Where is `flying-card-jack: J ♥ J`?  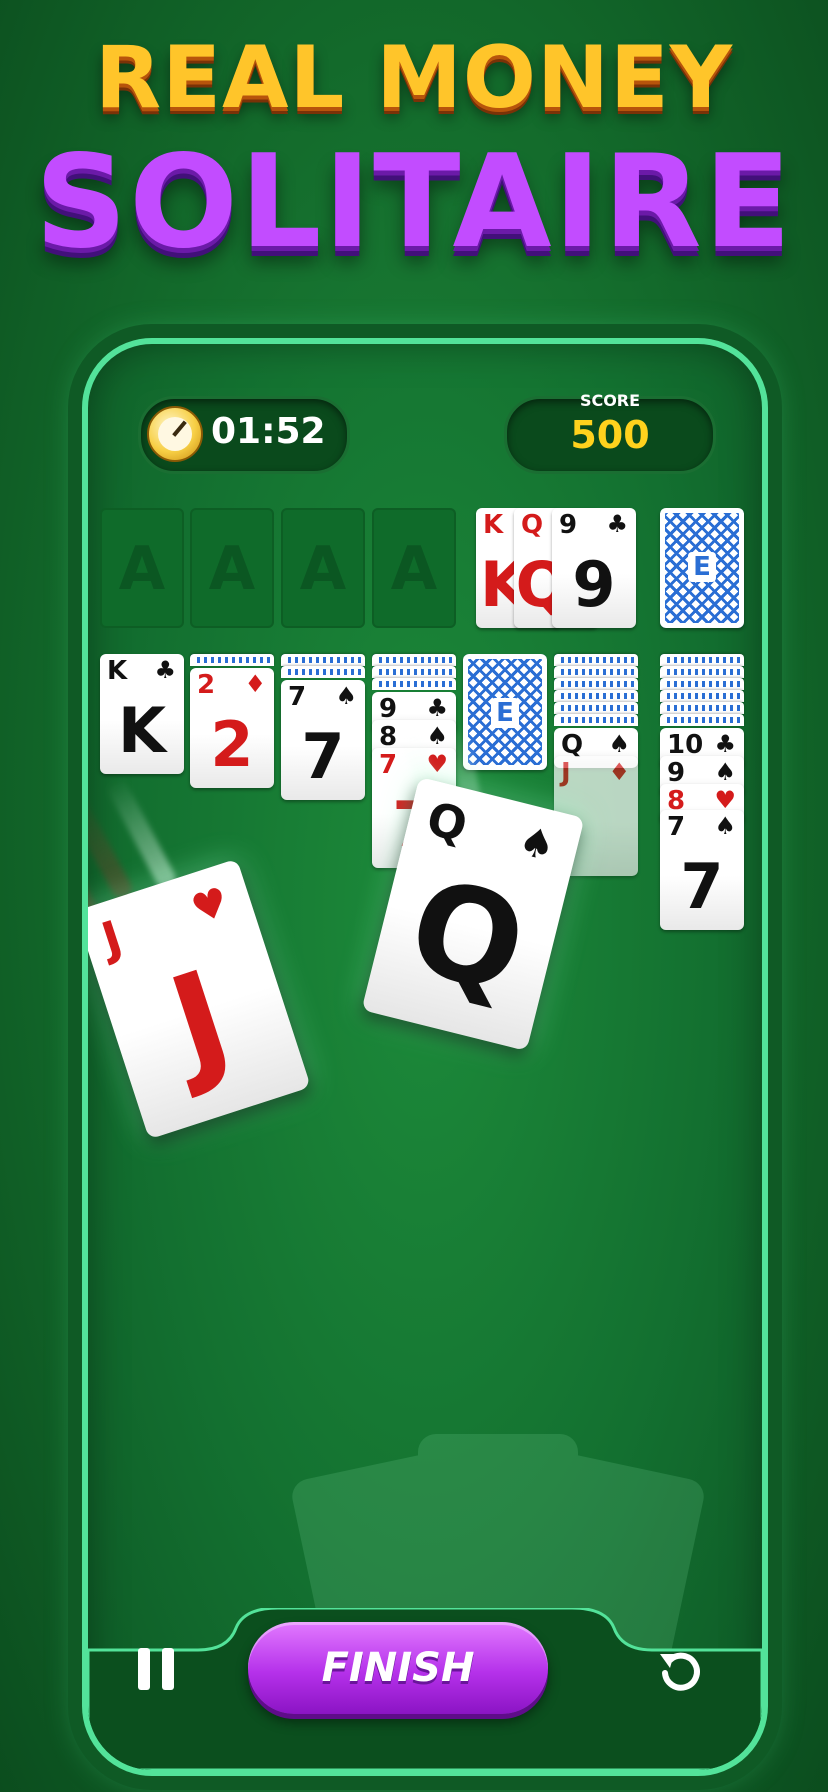
flying-card-jack: J ♥ J is located at coordinates (199, 999).